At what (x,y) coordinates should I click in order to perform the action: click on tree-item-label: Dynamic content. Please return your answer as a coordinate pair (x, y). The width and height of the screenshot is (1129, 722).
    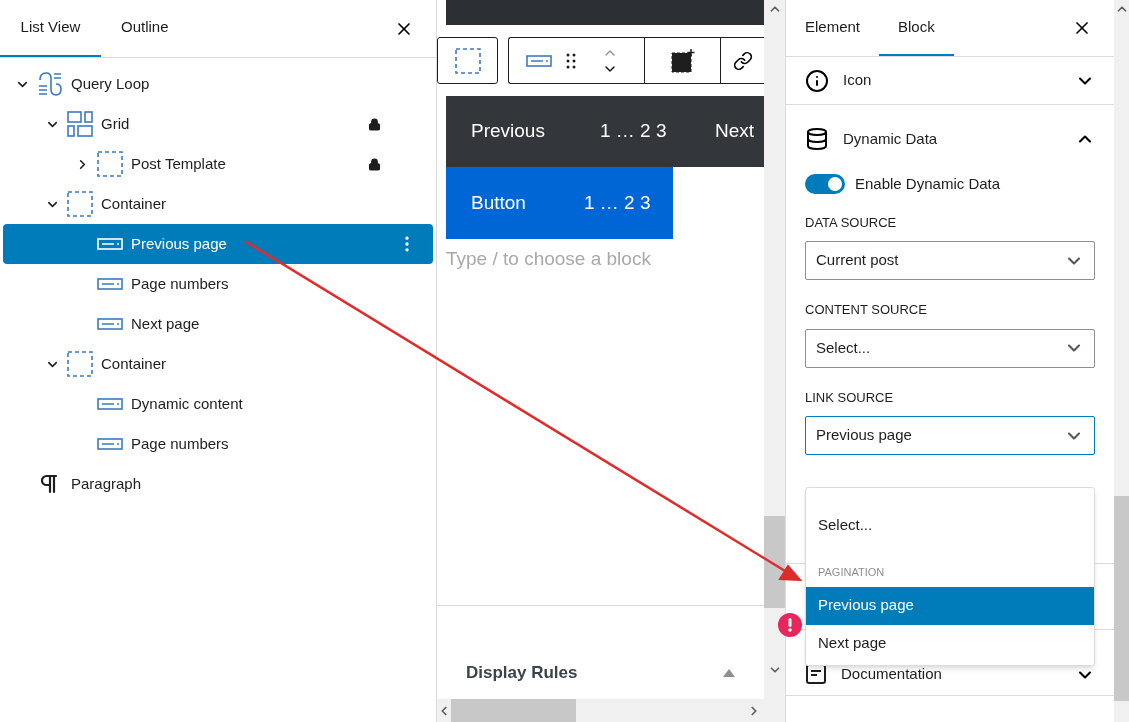
    Looking at the image, I should click on (187, 403).